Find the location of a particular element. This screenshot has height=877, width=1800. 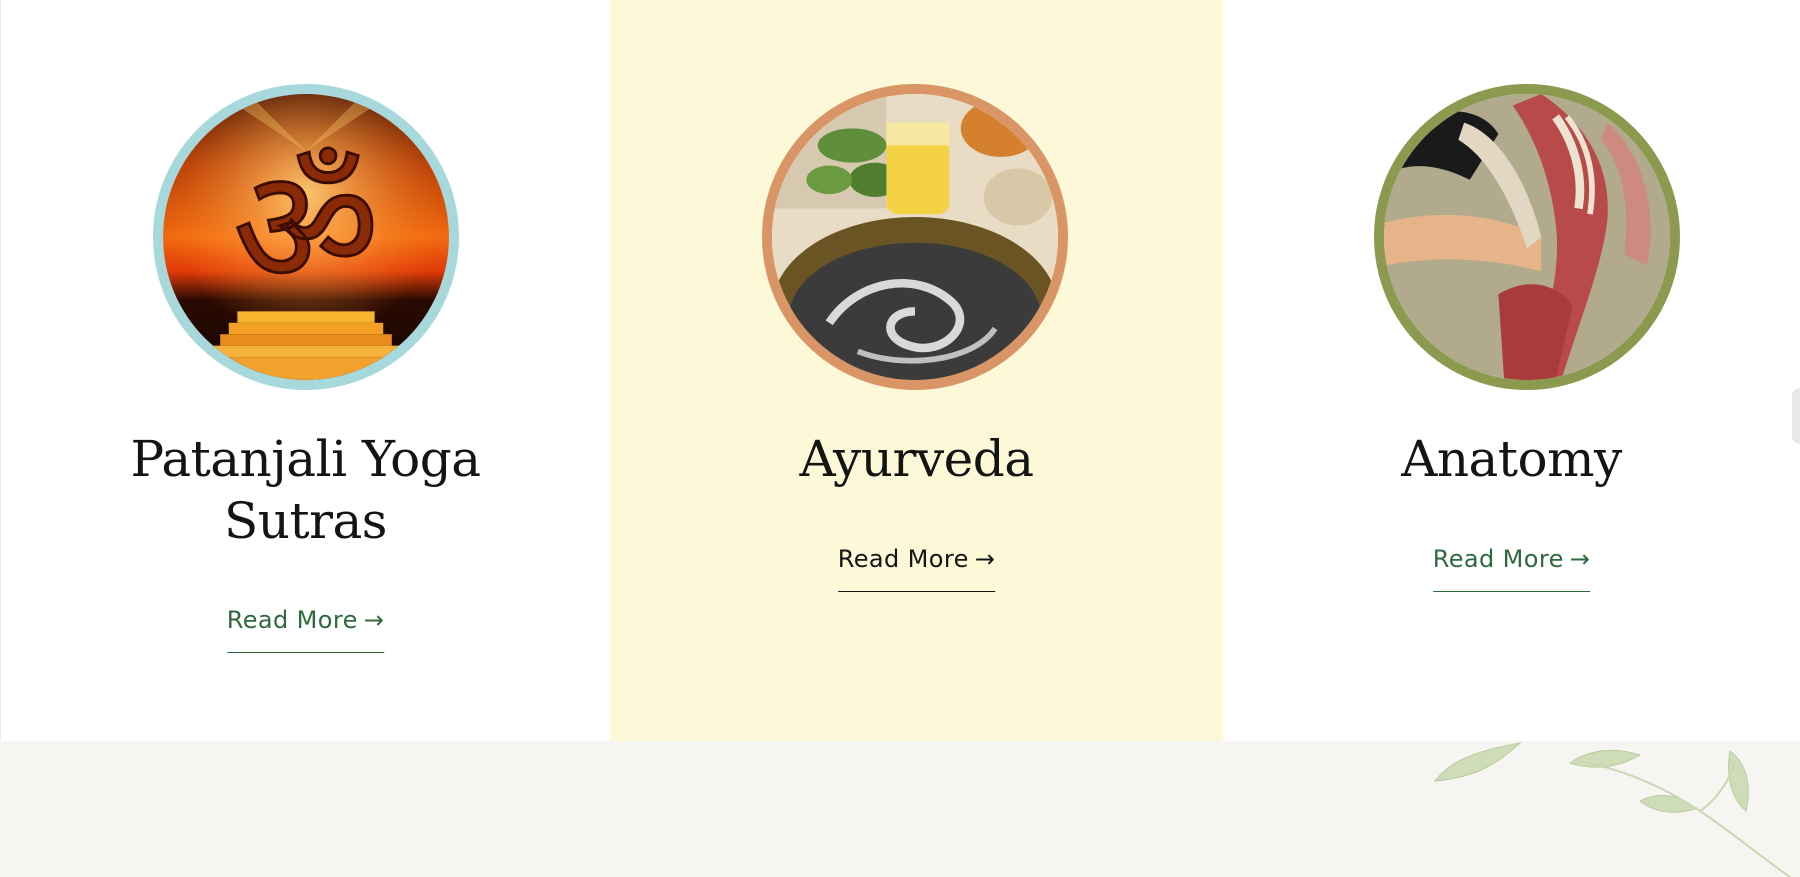

anatomy-image is located at coordinates (1527, 237).